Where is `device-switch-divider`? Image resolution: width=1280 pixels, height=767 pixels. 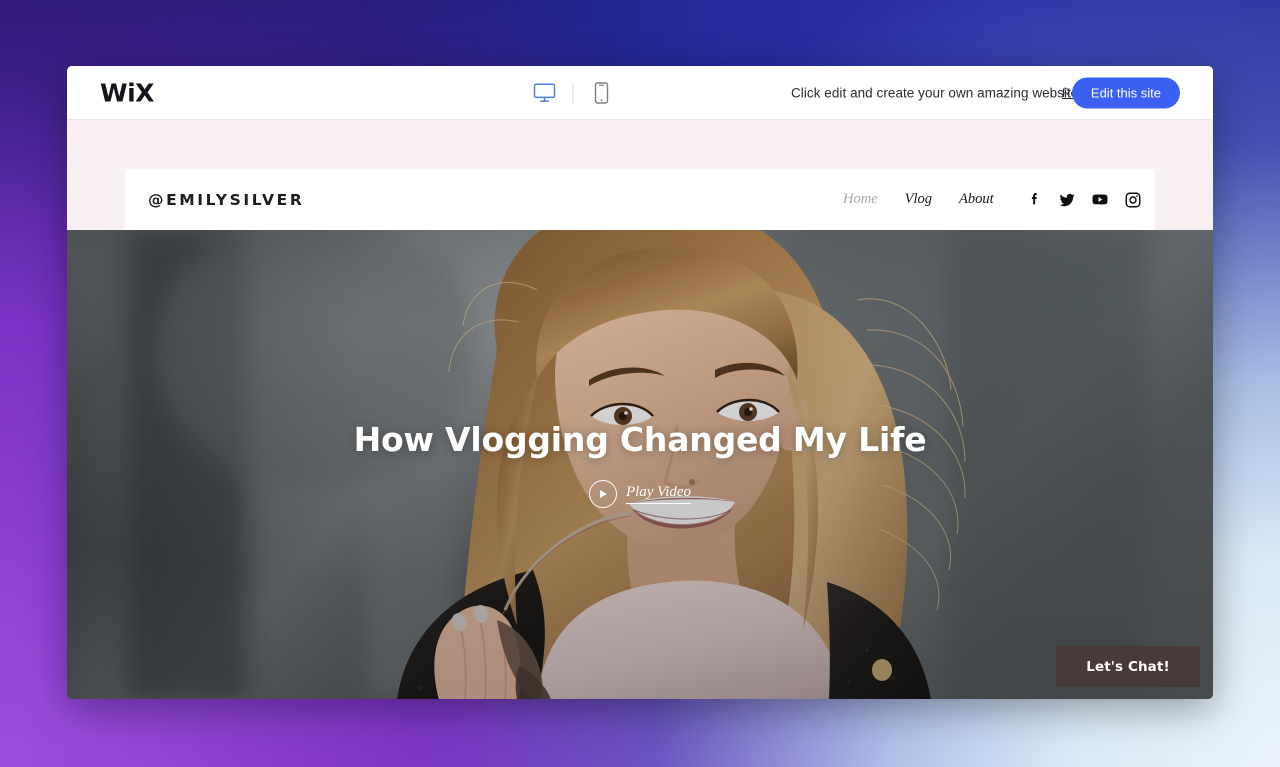
device-switch-divider is located at coordinates (573, 92).